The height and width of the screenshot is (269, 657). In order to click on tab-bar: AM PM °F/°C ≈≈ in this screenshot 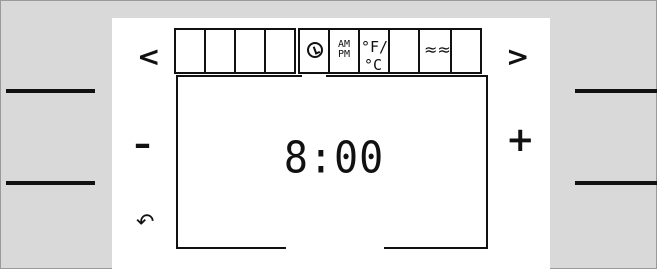, I will do `click(332, 51)`.